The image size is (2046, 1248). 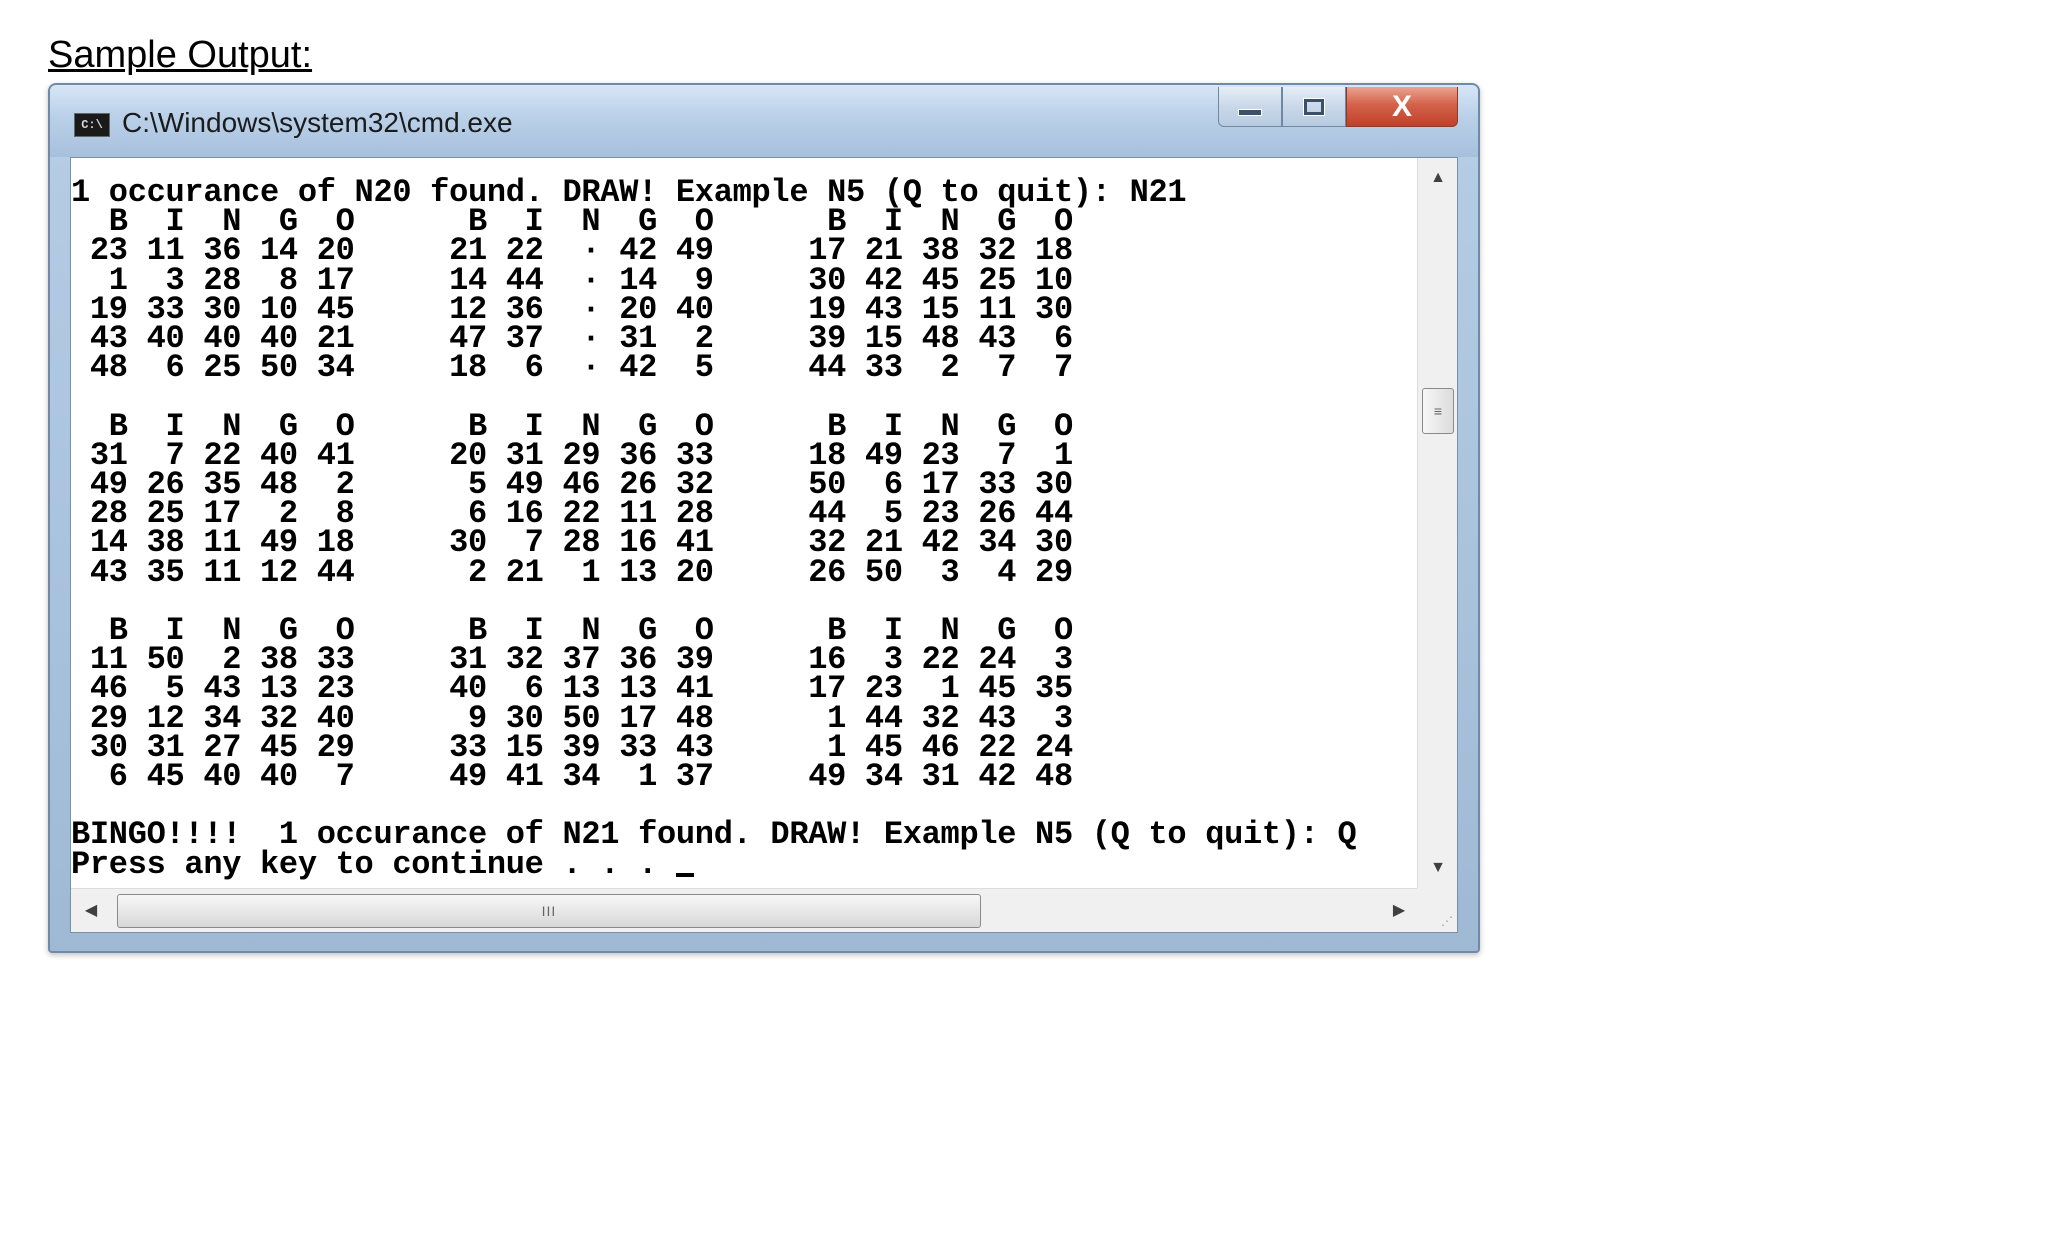 I want to click on console-line: 48 6 25 50 34 18 6 · 42 5 44 33 2 7 7, so click(x=572, y=368).